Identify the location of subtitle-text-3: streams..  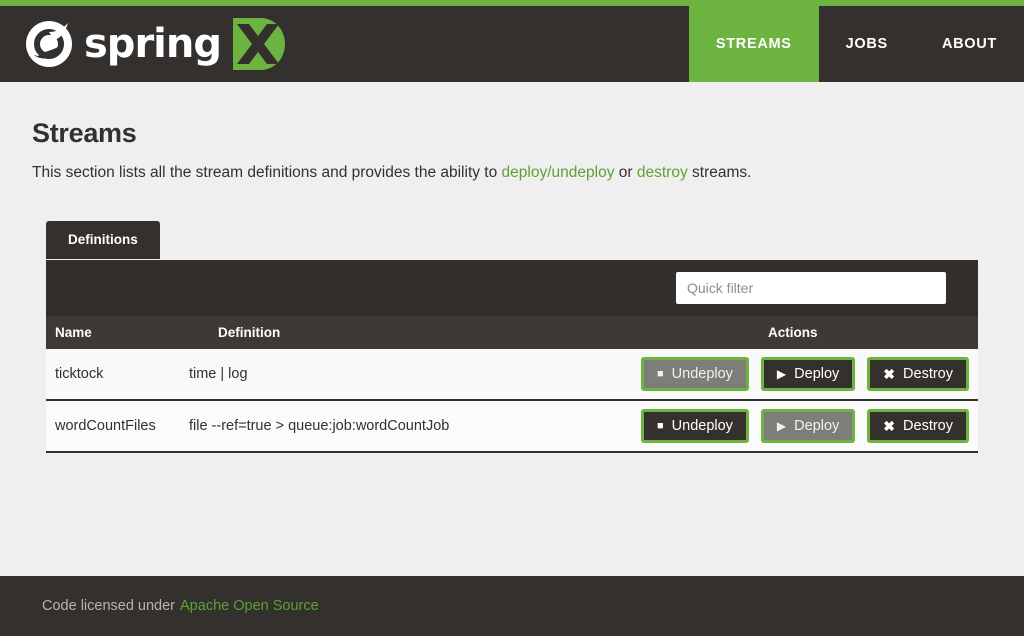
(719, 172).